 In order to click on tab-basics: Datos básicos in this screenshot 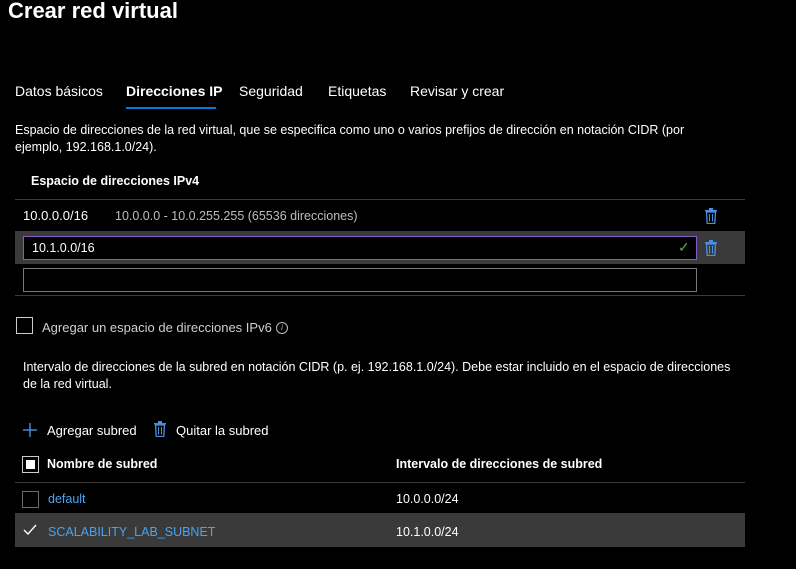, I will do `click(59, 91)`.